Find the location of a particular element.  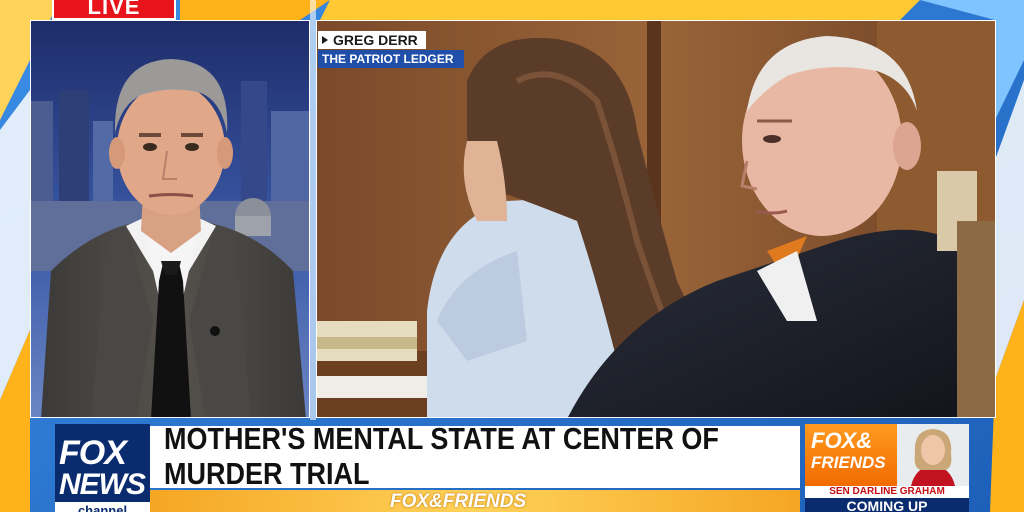

play-triangle-icon is located at coordinates (325, 40).